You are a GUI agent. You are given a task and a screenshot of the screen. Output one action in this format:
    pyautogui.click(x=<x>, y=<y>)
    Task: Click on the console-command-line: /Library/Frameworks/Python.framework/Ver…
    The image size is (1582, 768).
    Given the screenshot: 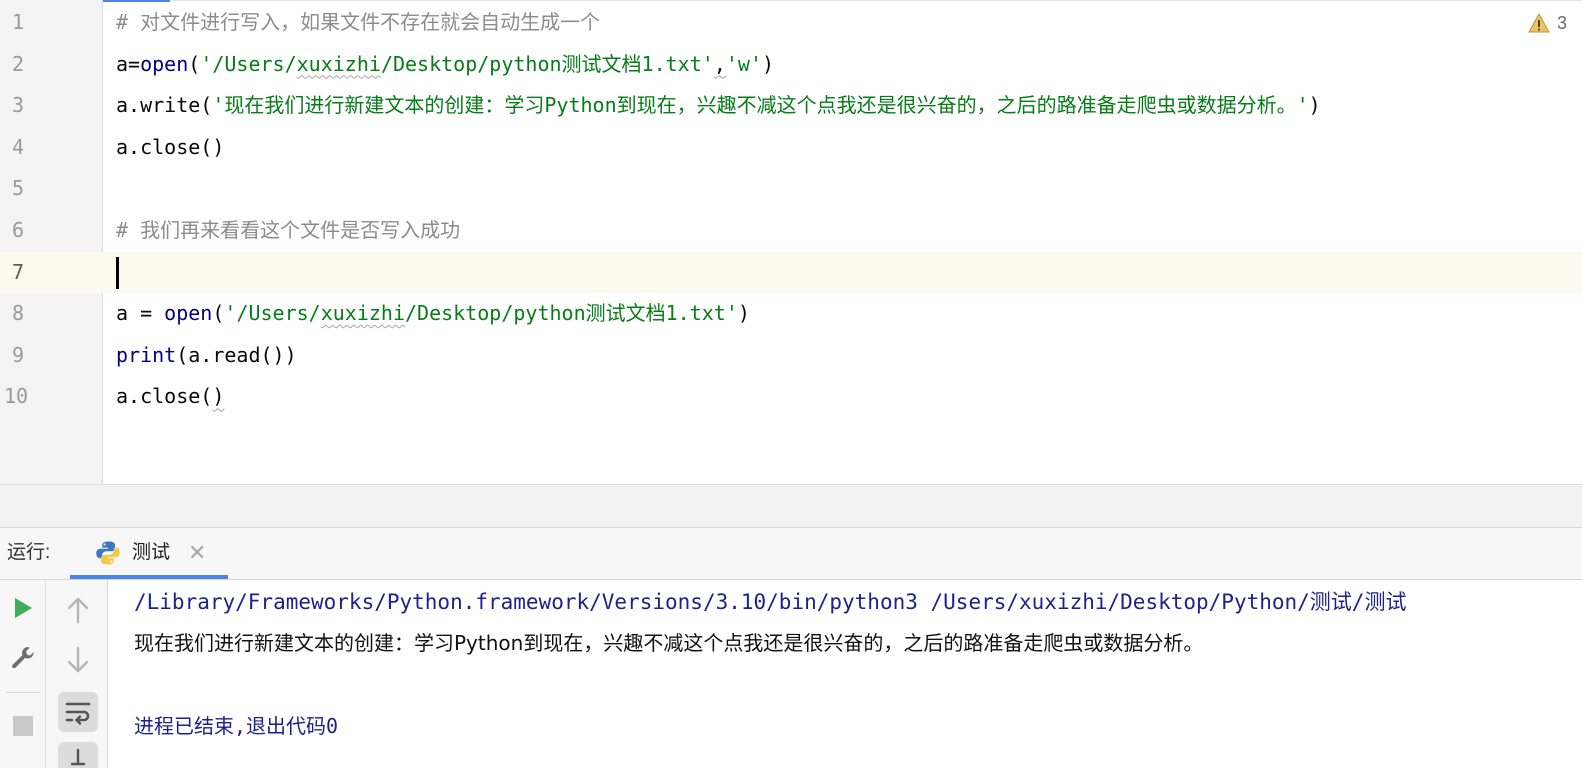 What is the action you would take?
    pyautogui.click(x=770, y=602)
    